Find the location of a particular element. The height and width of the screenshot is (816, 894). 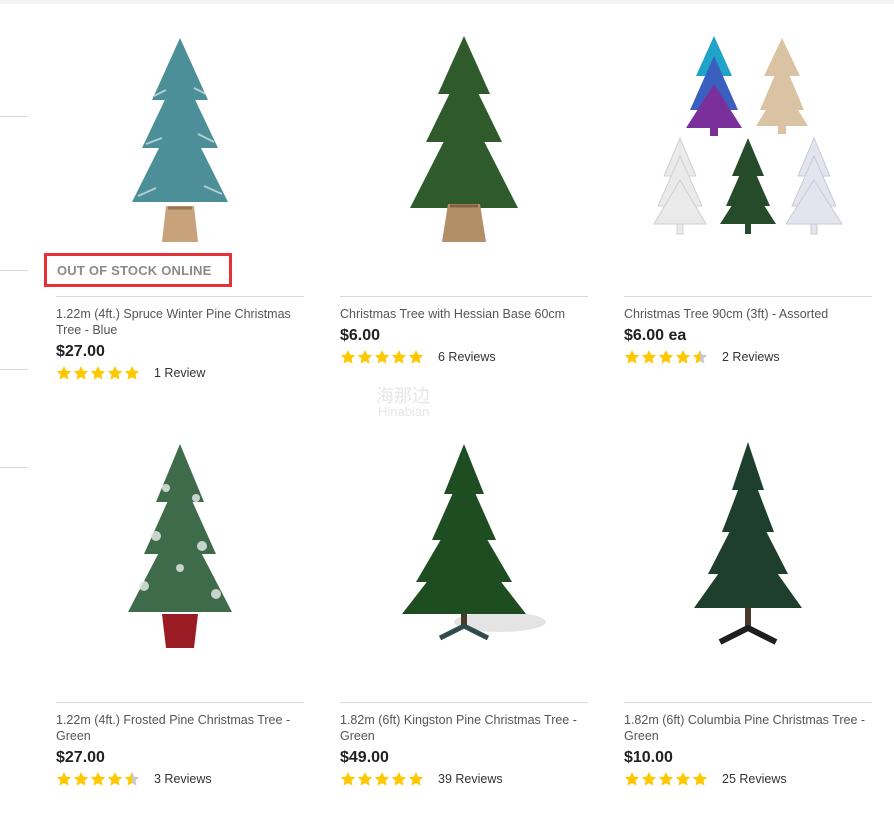

product-rating: 6 Reviews is located at coordinates (418, 357).